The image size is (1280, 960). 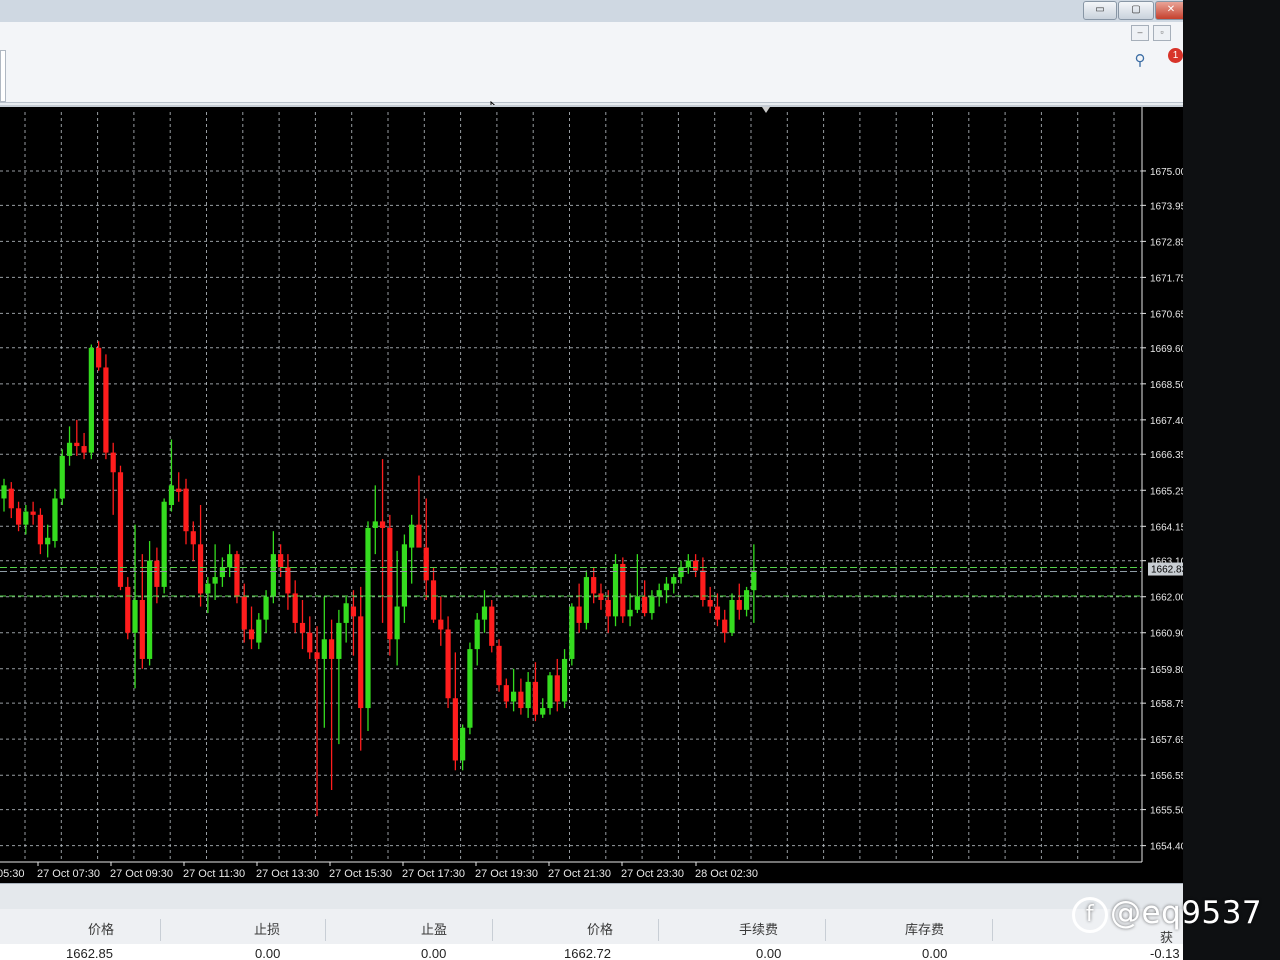 I want to click on x-tick-label: 27 Oct 15:30, so click(x=360, y=874).